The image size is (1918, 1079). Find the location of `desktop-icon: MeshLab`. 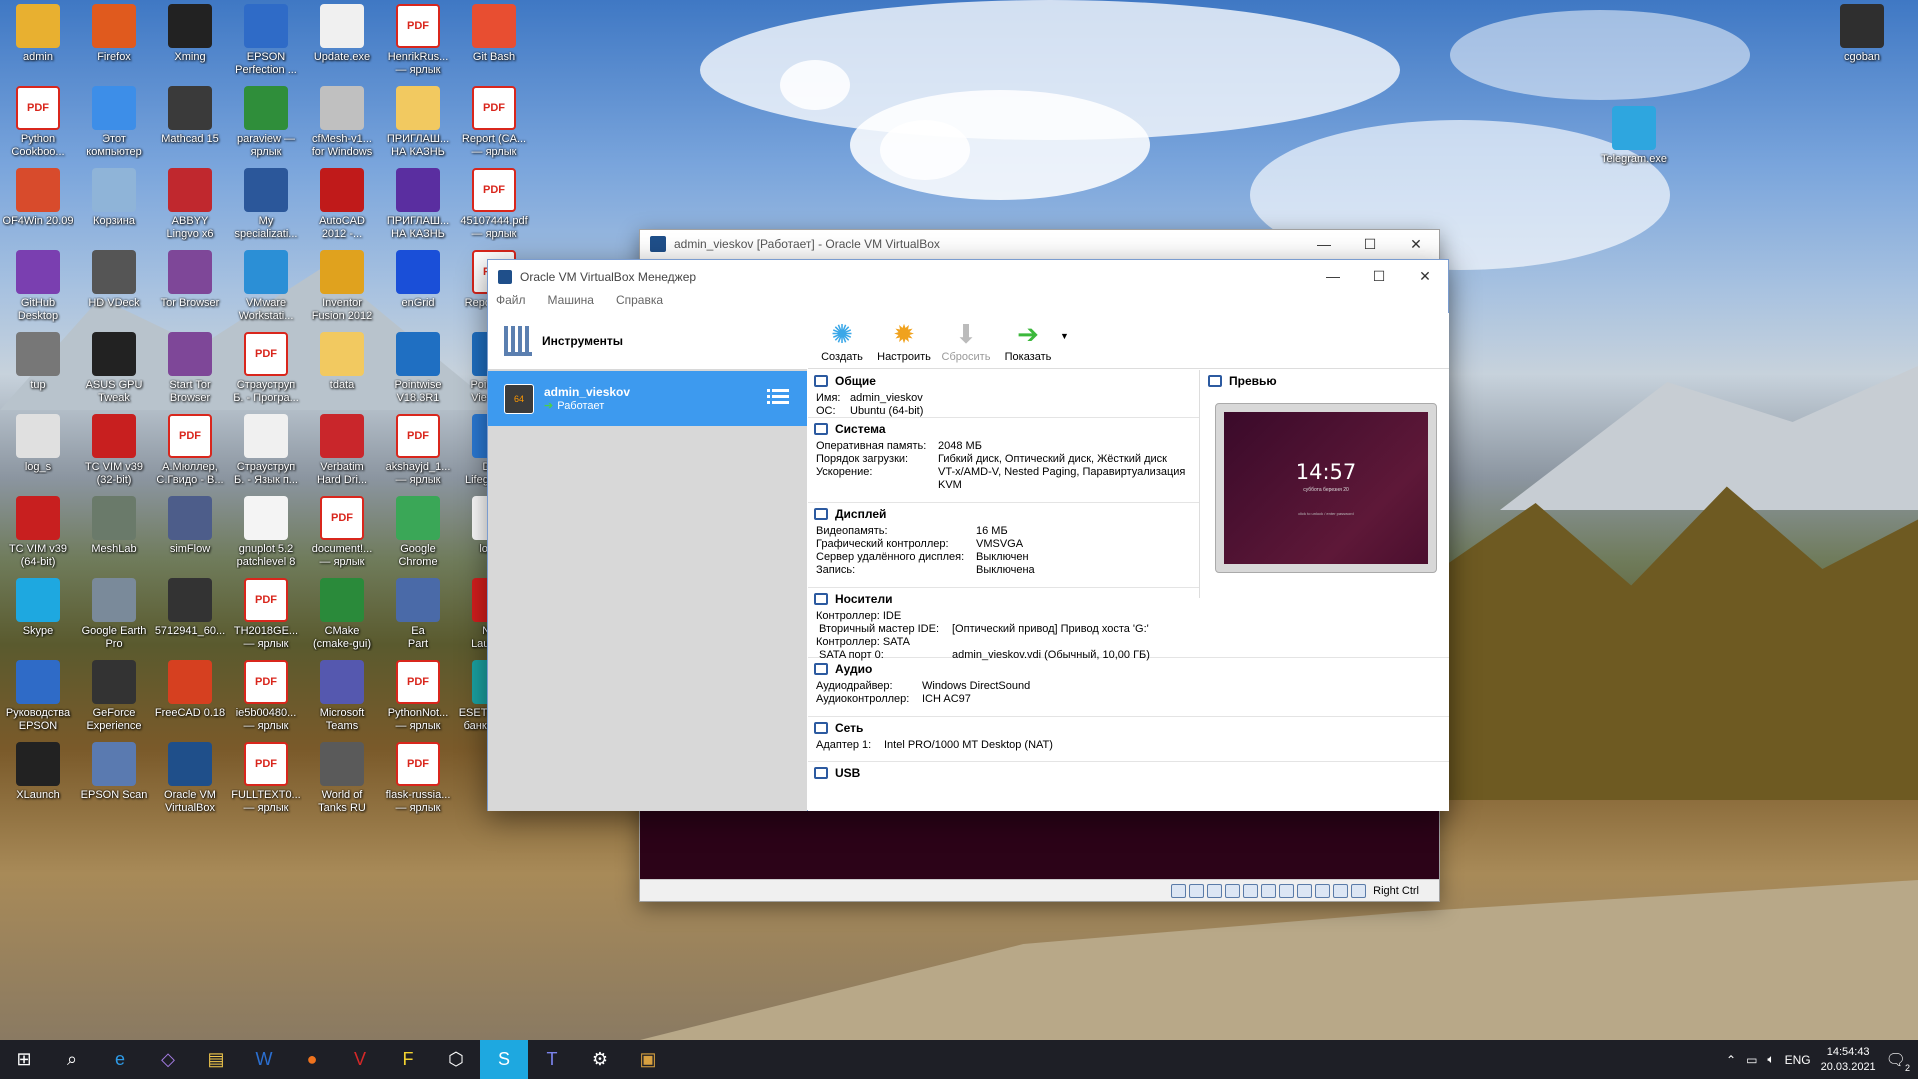

desktop-icon: MeshLab is located at coordinates (114, 526).